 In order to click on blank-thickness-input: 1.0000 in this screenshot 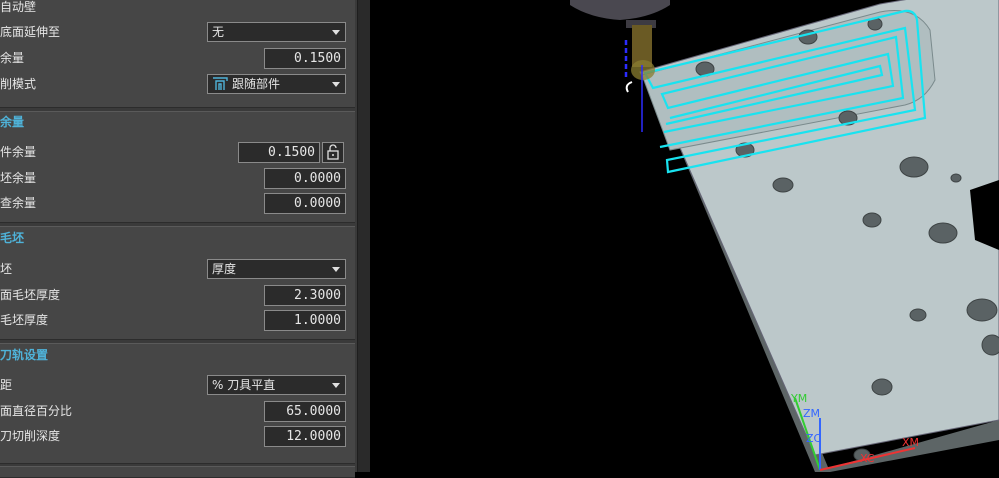, I will do `click(305, 320)`.